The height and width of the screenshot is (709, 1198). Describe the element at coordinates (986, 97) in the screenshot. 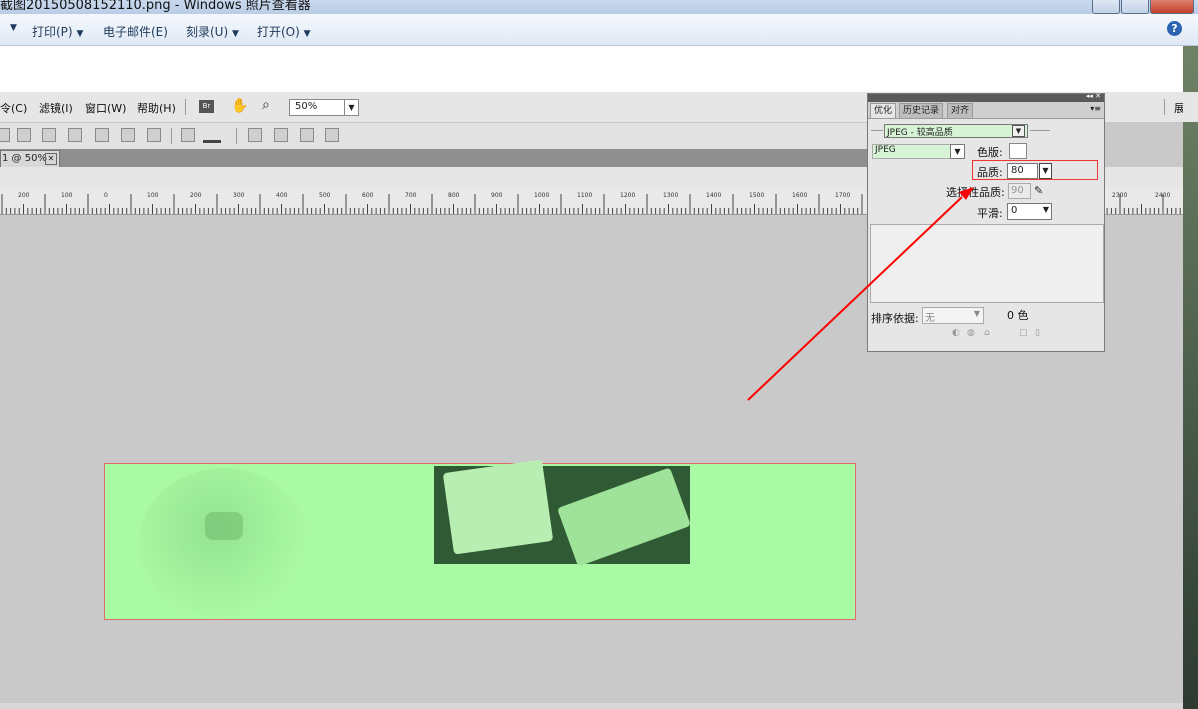

I see `panel-grip: ◂◂ ✕` at that location.